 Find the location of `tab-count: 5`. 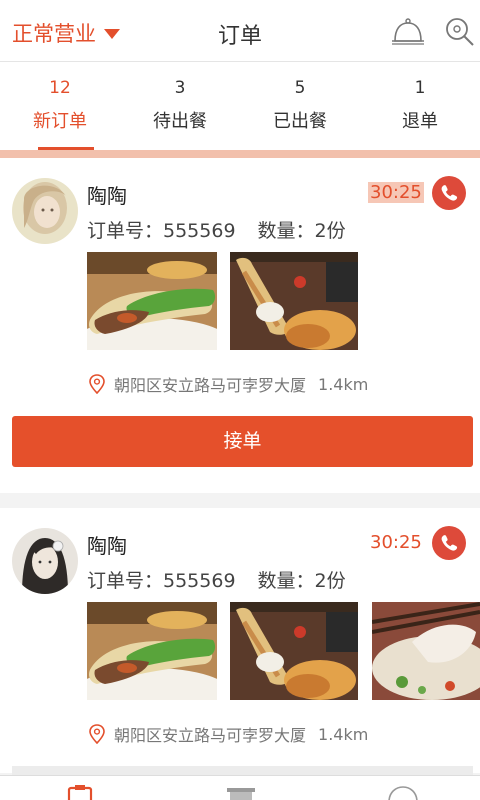

tab-count: 5 is located at coordinates (300, 88).